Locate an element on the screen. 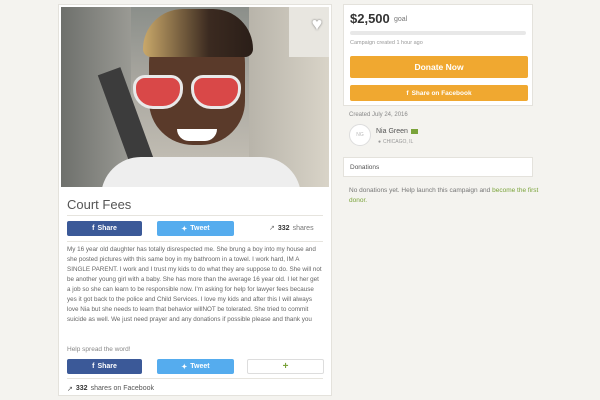 The image size is (600, 400). facebook-shares: ↗ 332 shares on Facebook is located at coordinates (110, 389).